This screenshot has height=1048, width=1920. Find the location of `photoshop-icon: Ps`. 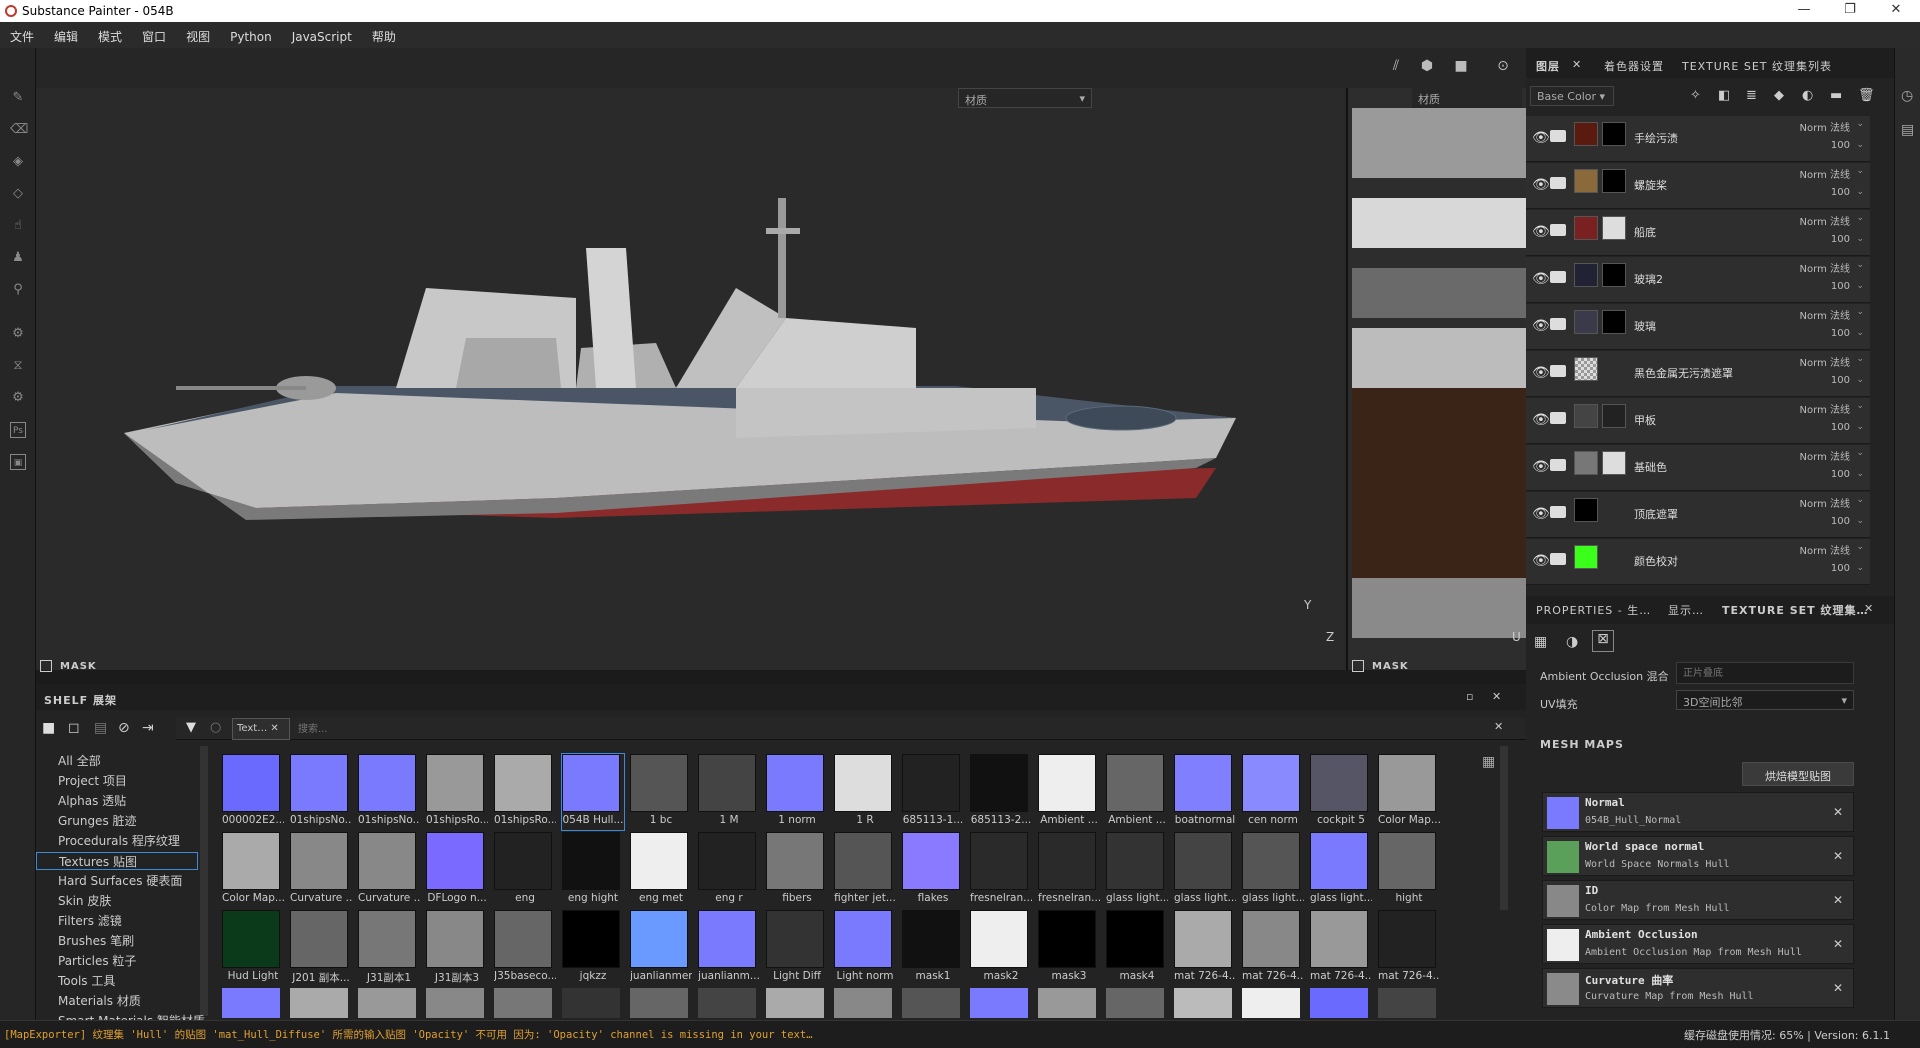

photoshop-icon: Ps is located at coordinates (18, 430).